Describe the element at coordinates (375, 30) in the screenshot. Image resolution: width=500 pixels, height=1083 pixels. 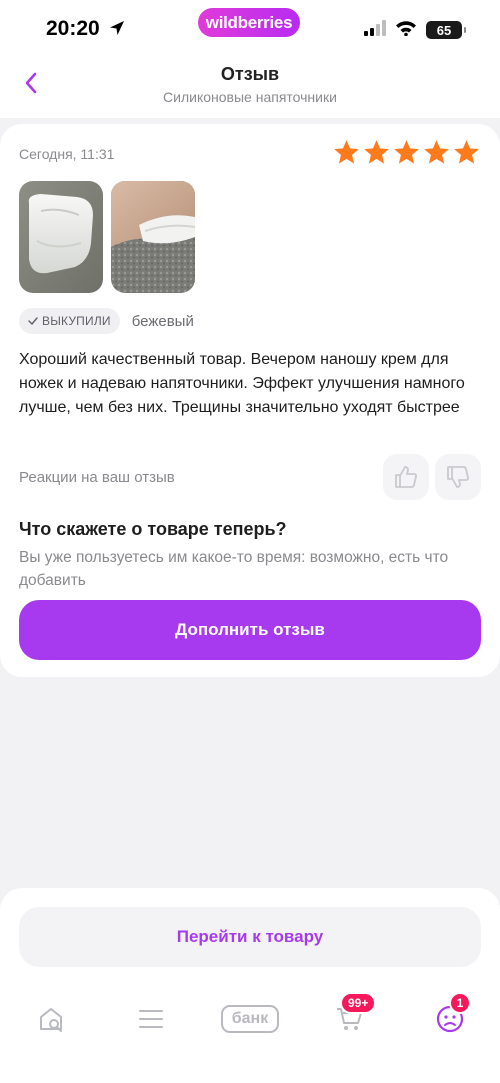
I see `cellular-signal-icon` at that location.